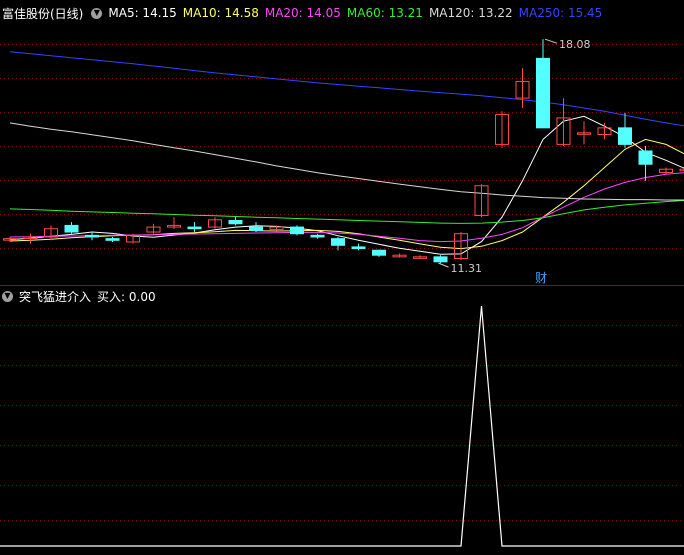 The width and height of the screenshot is (684, 555). I want to click on high-price-label: 18.08, so click(575, 44).